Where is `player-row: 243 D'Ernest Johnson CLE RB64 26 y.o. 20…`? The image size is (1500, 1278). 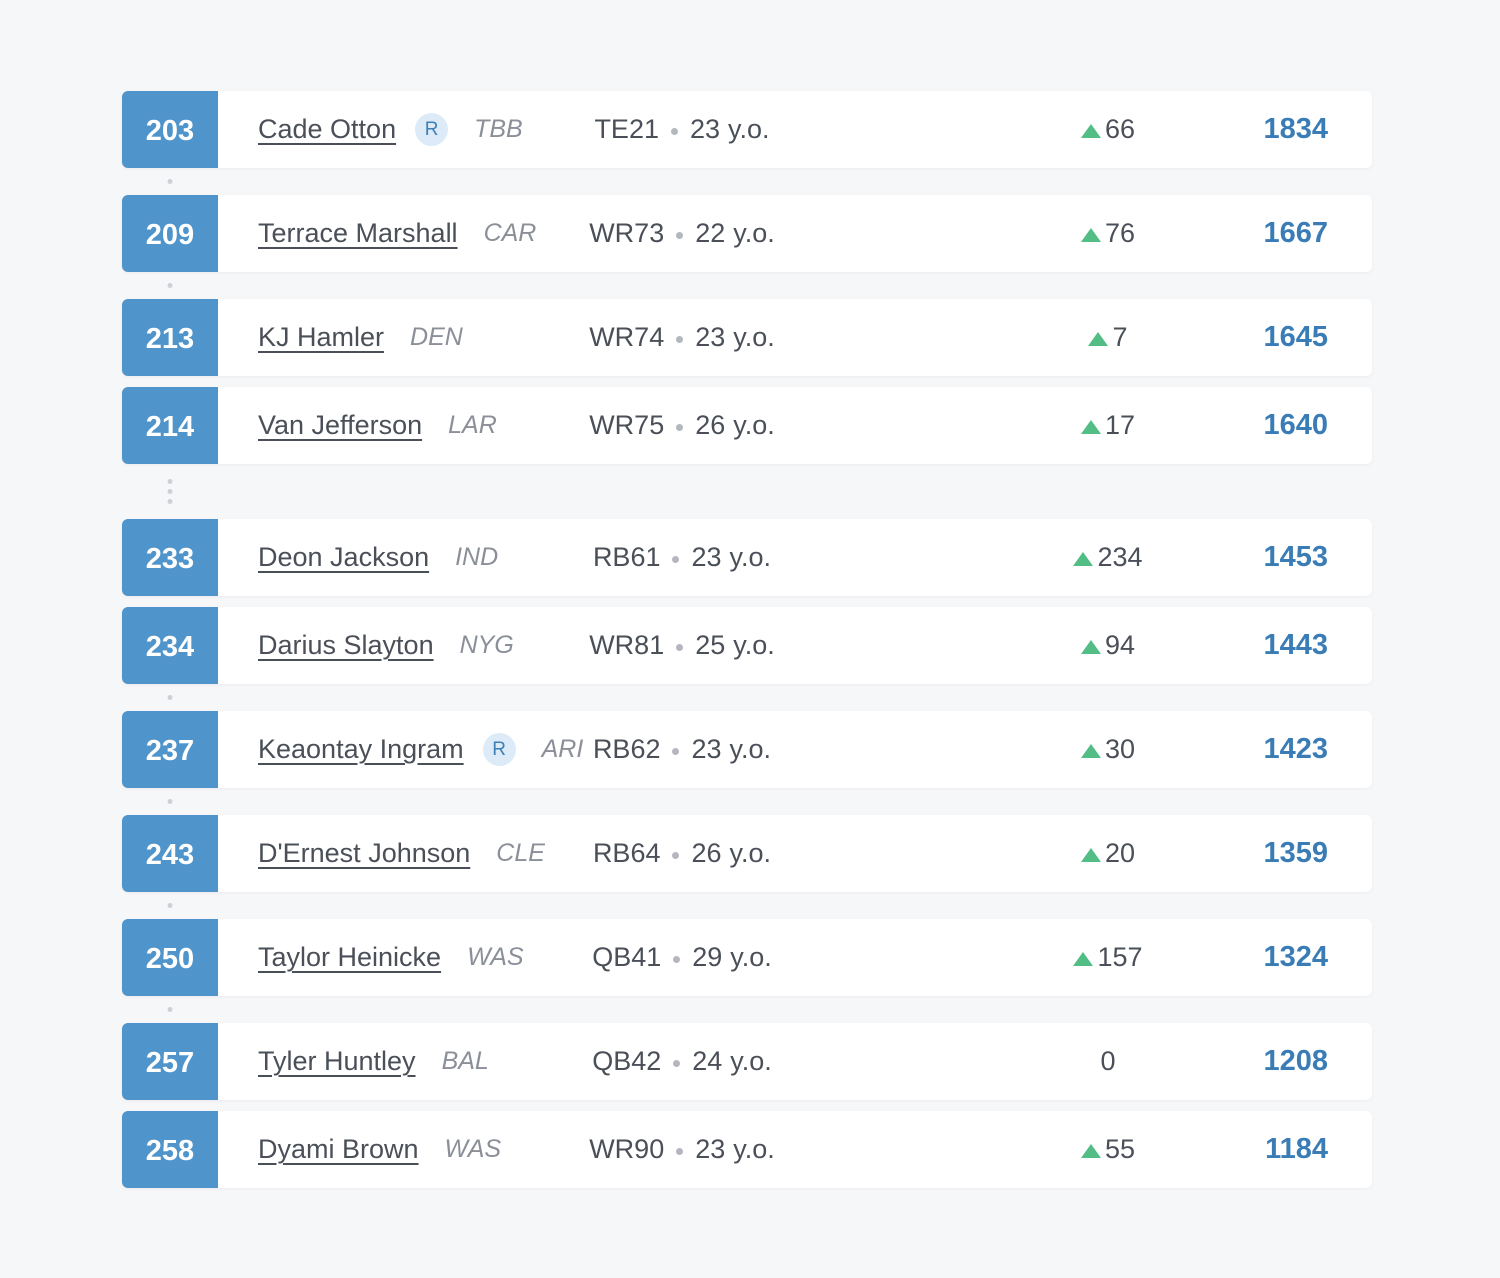
player-row: 243 D'Ernest Johnson CLE RB64 26 y.o. 20… is located at coordinates (747, 853).